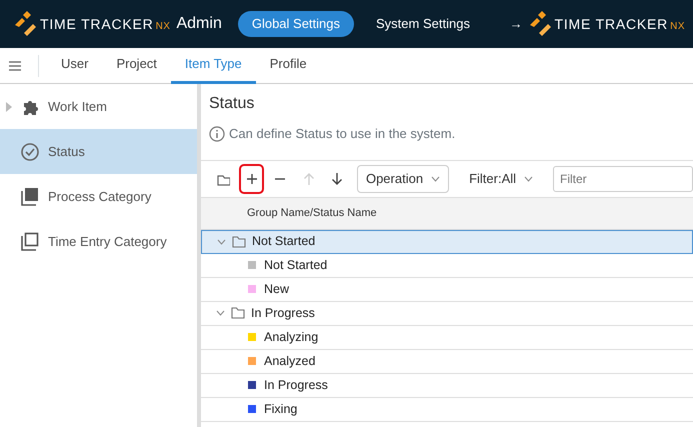 This screenshot has height=427, width=693. What do you see at coordinates (284, 241) in the screenshot?
I see `group-name: Not Started` at bounding box center [284, 241].